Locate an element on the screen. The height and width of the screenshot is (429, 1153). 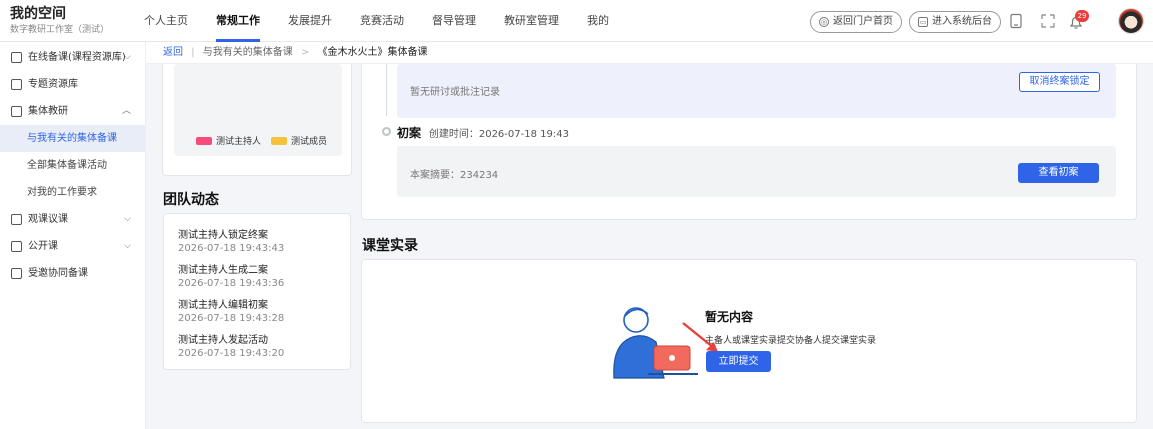
activity-time: 2026-07-18 19:43:28 is located at coordinates (231, 318).